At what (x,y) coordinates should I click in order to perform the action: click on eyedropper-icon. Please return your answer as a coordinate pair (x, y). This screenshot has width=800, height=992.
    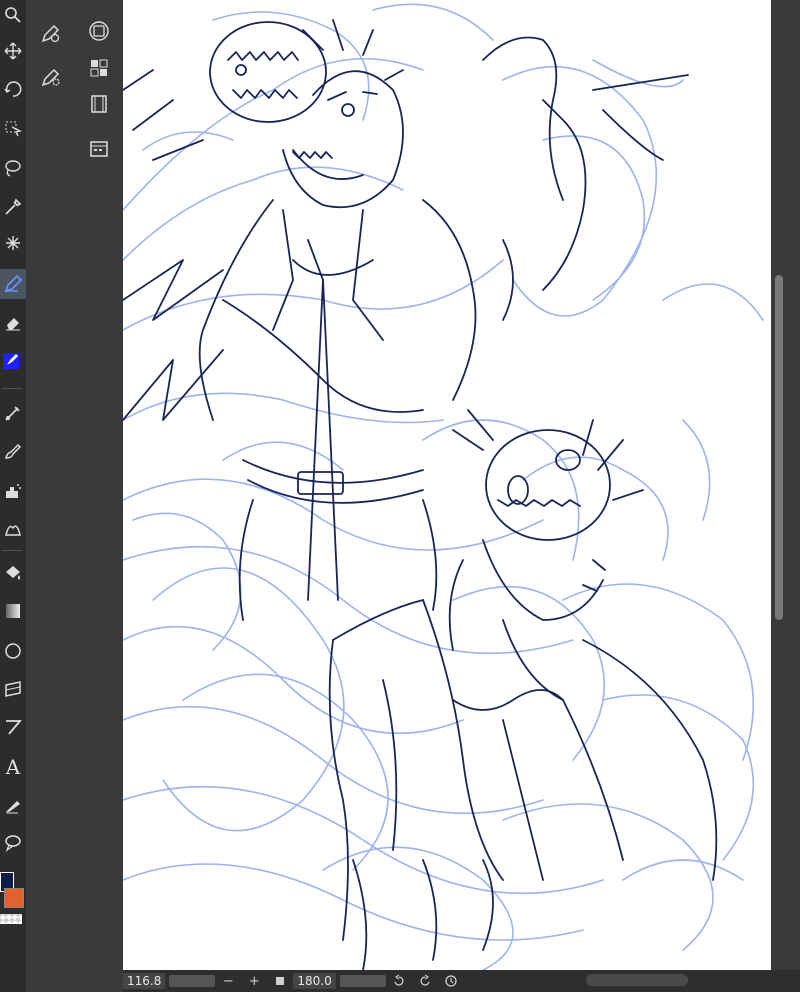
    Looking at the image, I should click on (13, 207).